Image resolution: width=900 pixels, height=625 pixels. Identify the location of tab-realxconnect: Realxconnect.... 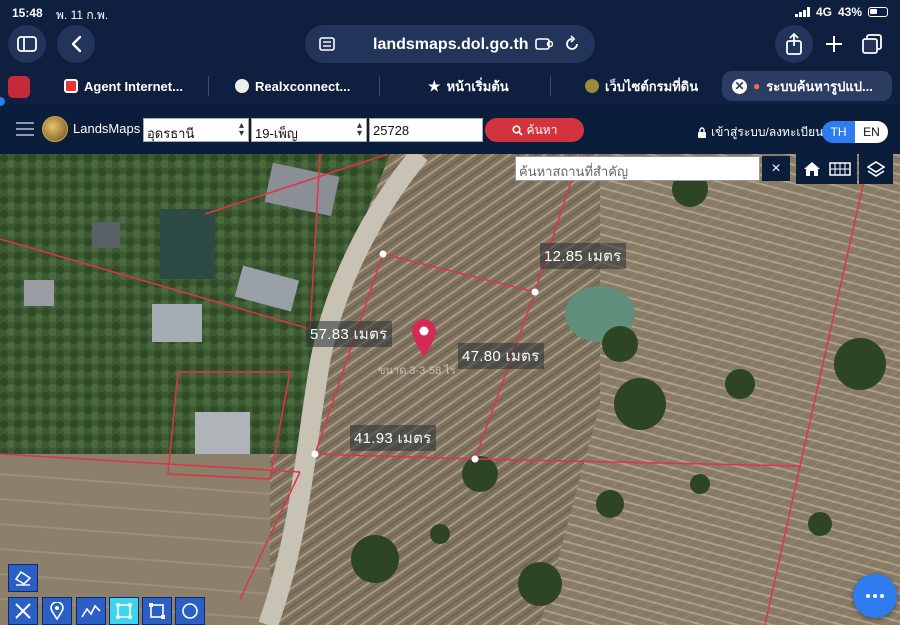
(301, 86).